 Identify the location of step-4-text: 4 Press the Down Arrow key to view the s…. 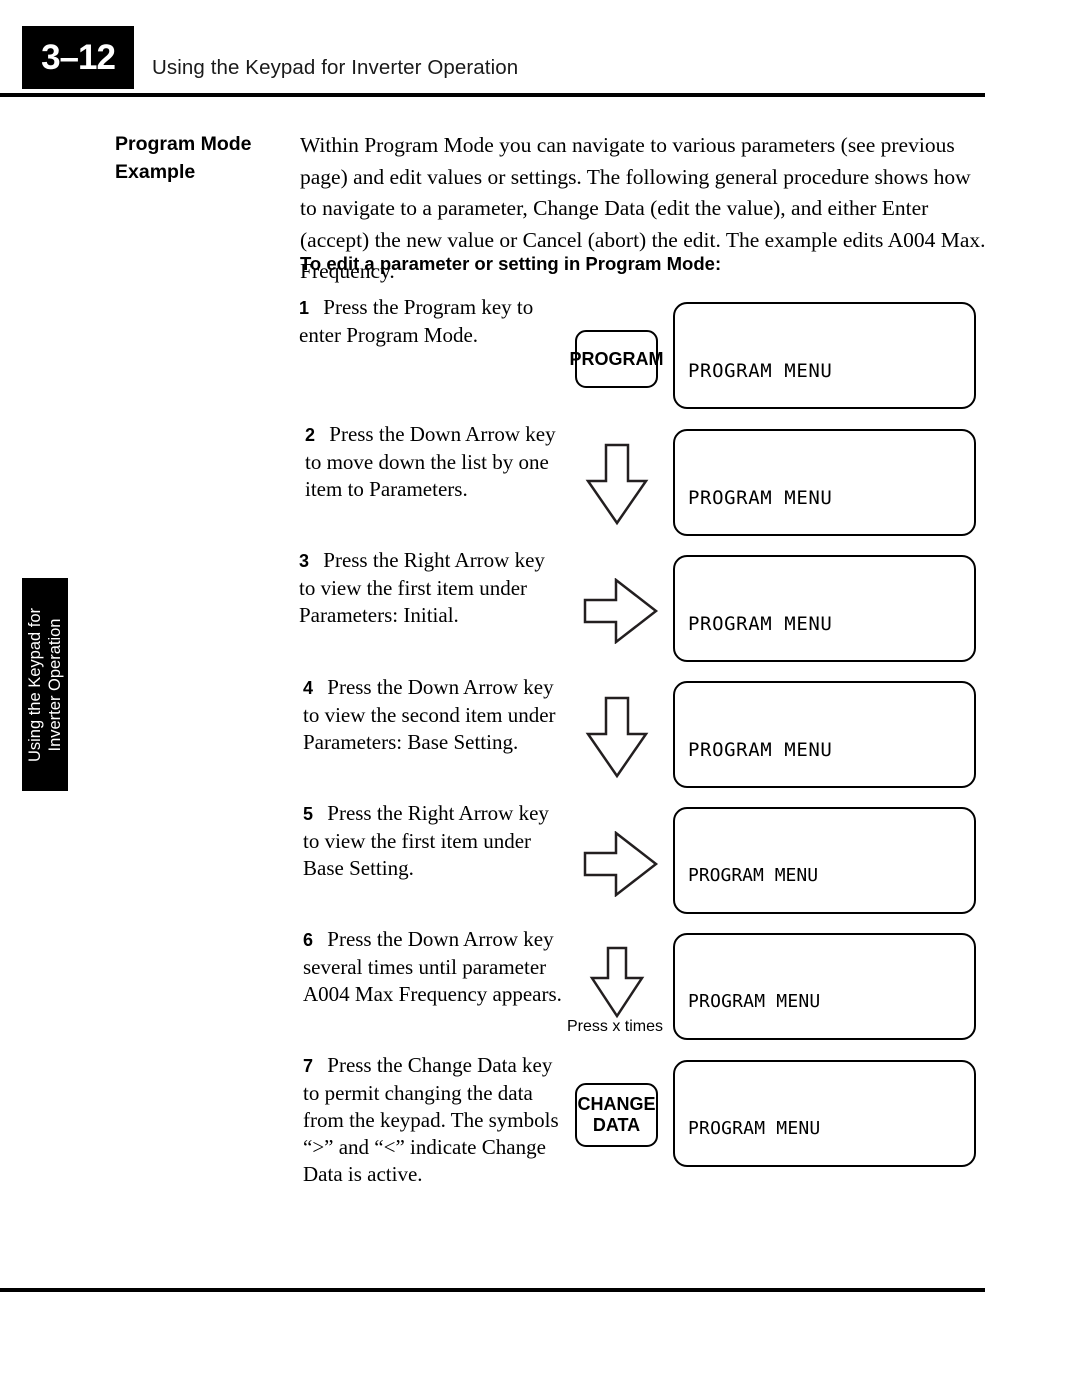
(435, 715).